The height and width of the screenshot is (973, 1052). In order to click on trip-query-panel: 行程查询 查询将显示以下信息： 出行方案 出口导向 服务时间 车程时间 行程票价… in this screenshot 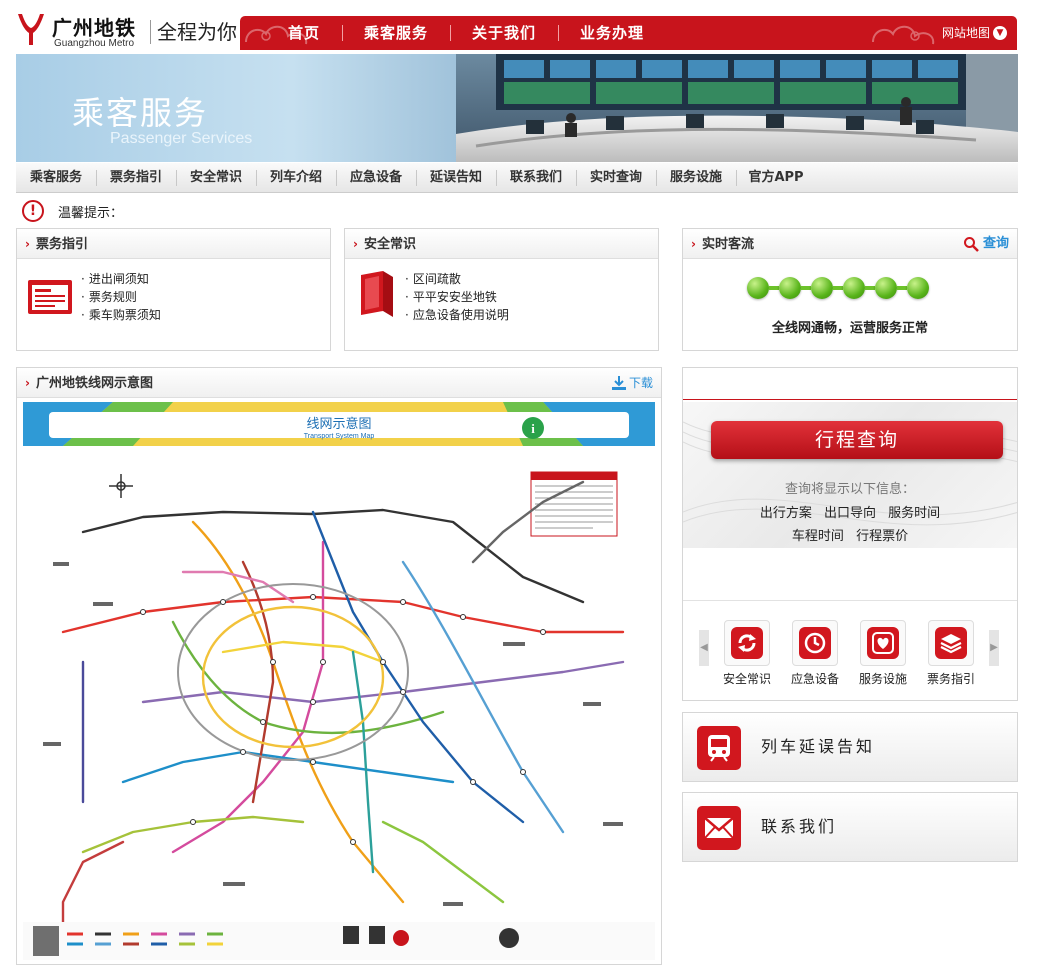, I will do `click(850, 534)`.